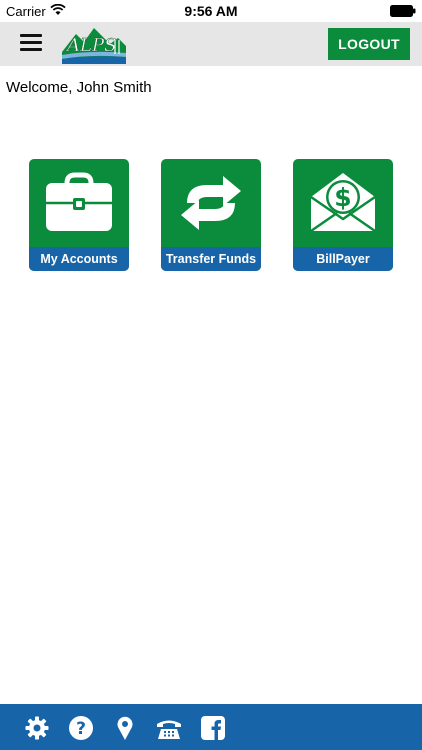  I want to click on alps-logo: ALPS, so click(94, 46).